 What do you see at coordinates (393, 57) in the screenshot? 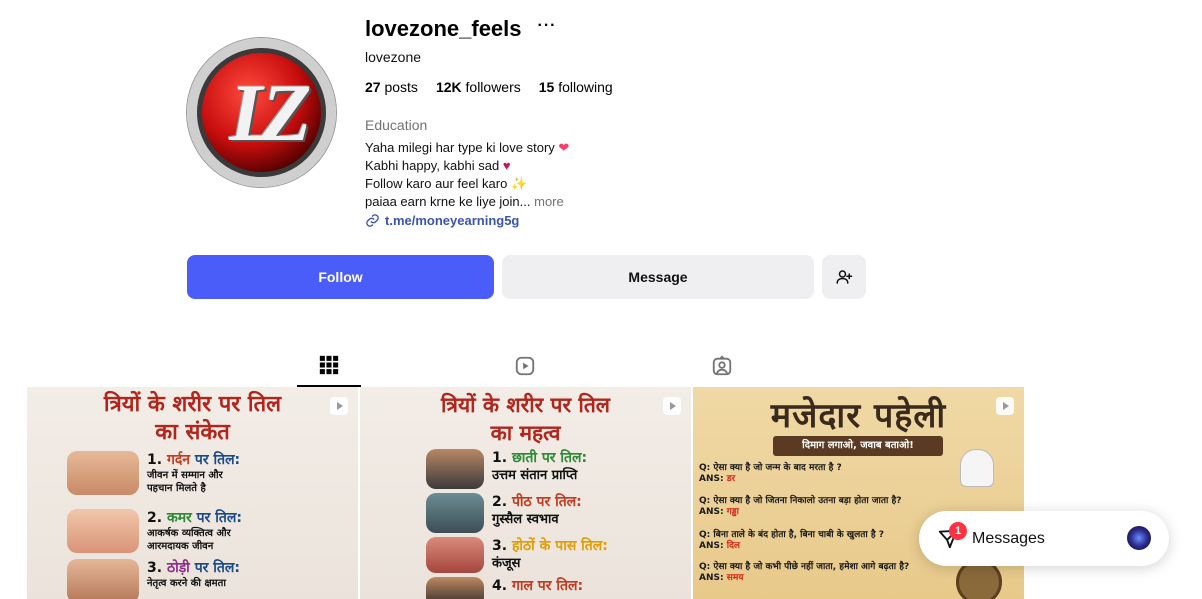
I see `profile-full-name: lovezone` at bounding box center [393, 57].